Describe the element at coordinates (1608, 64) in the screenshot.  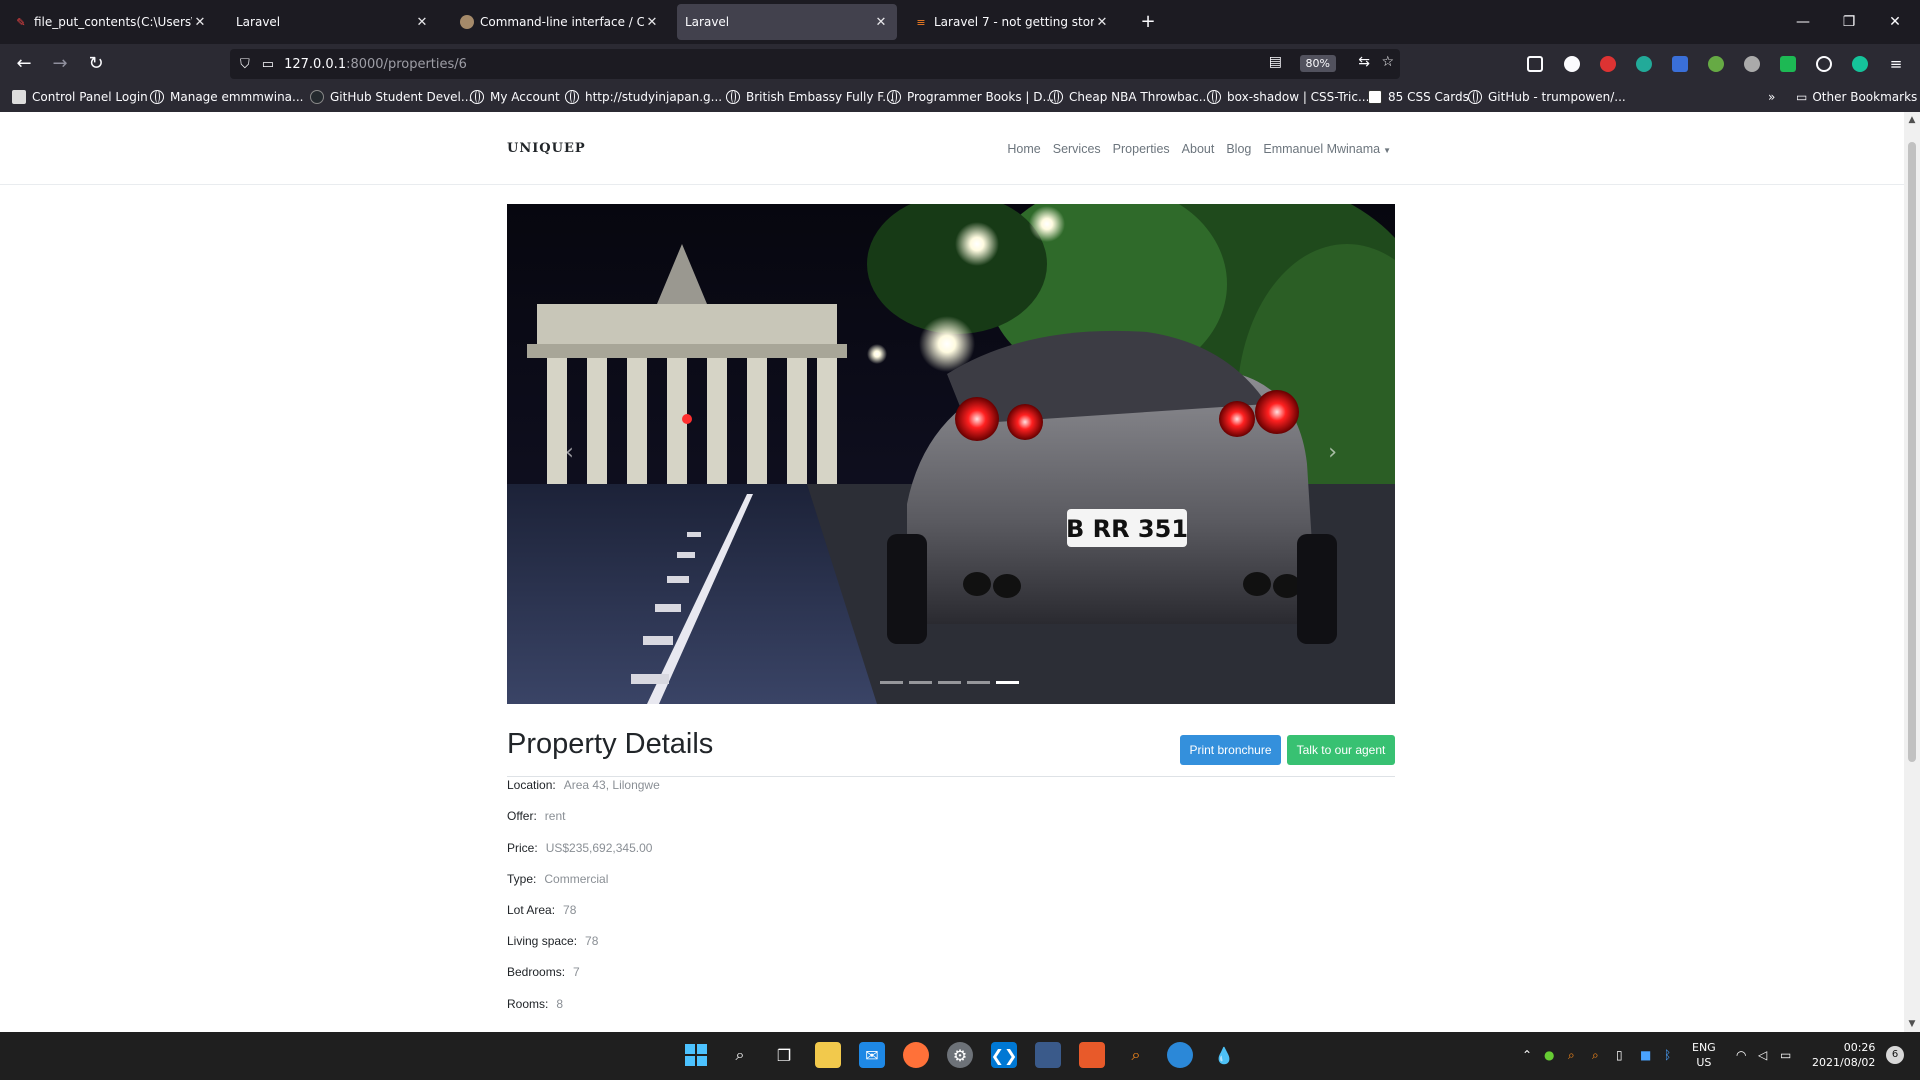
I see `extension-red-icon` at that location.